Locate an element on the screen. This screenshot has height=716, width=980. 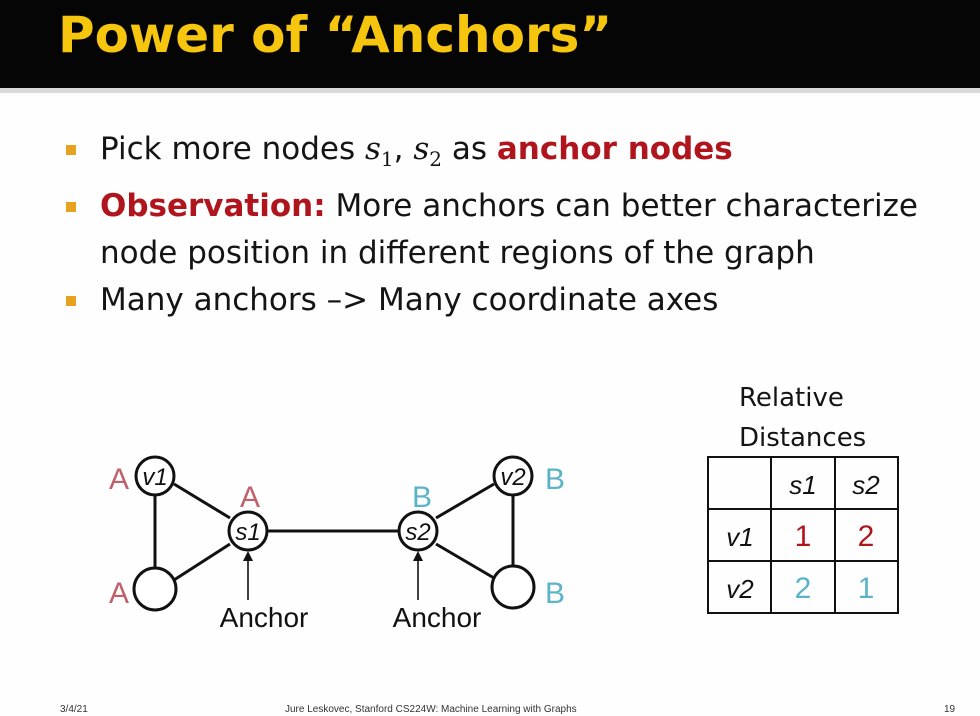
table-row-header-v2: v2 is located at coordinates (740, 589).